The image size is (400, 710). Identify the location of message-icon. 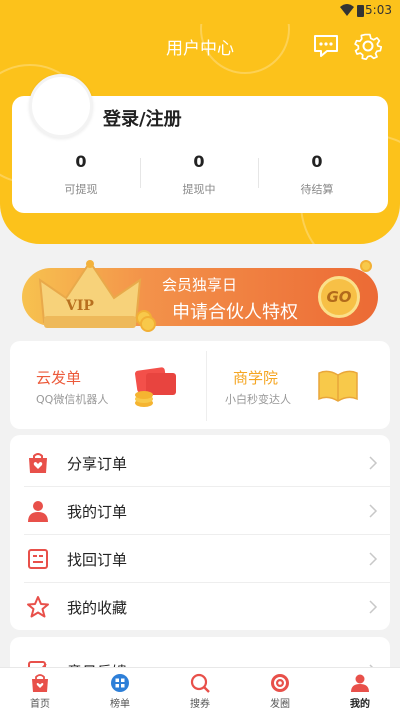
(326, 46).